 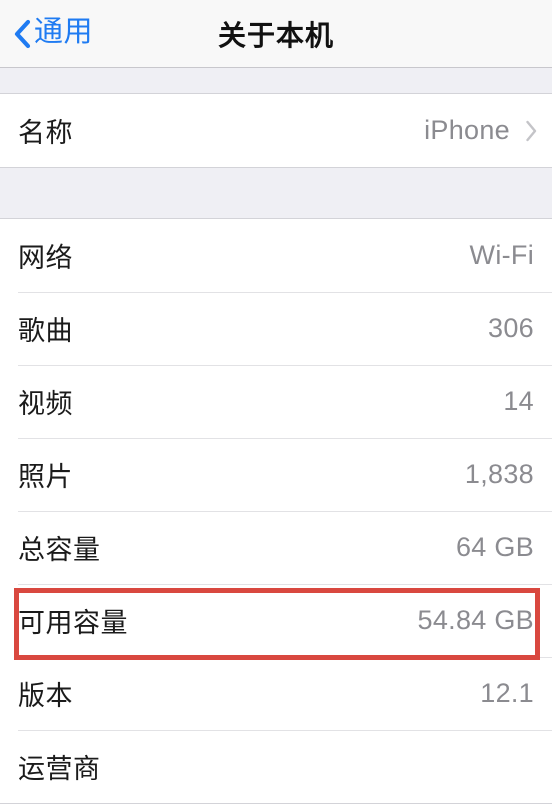 What do you see at coordinates (45, 696) in the screenshot?
I see `settings-row-label: 版本` at bounding box center [45, 696].